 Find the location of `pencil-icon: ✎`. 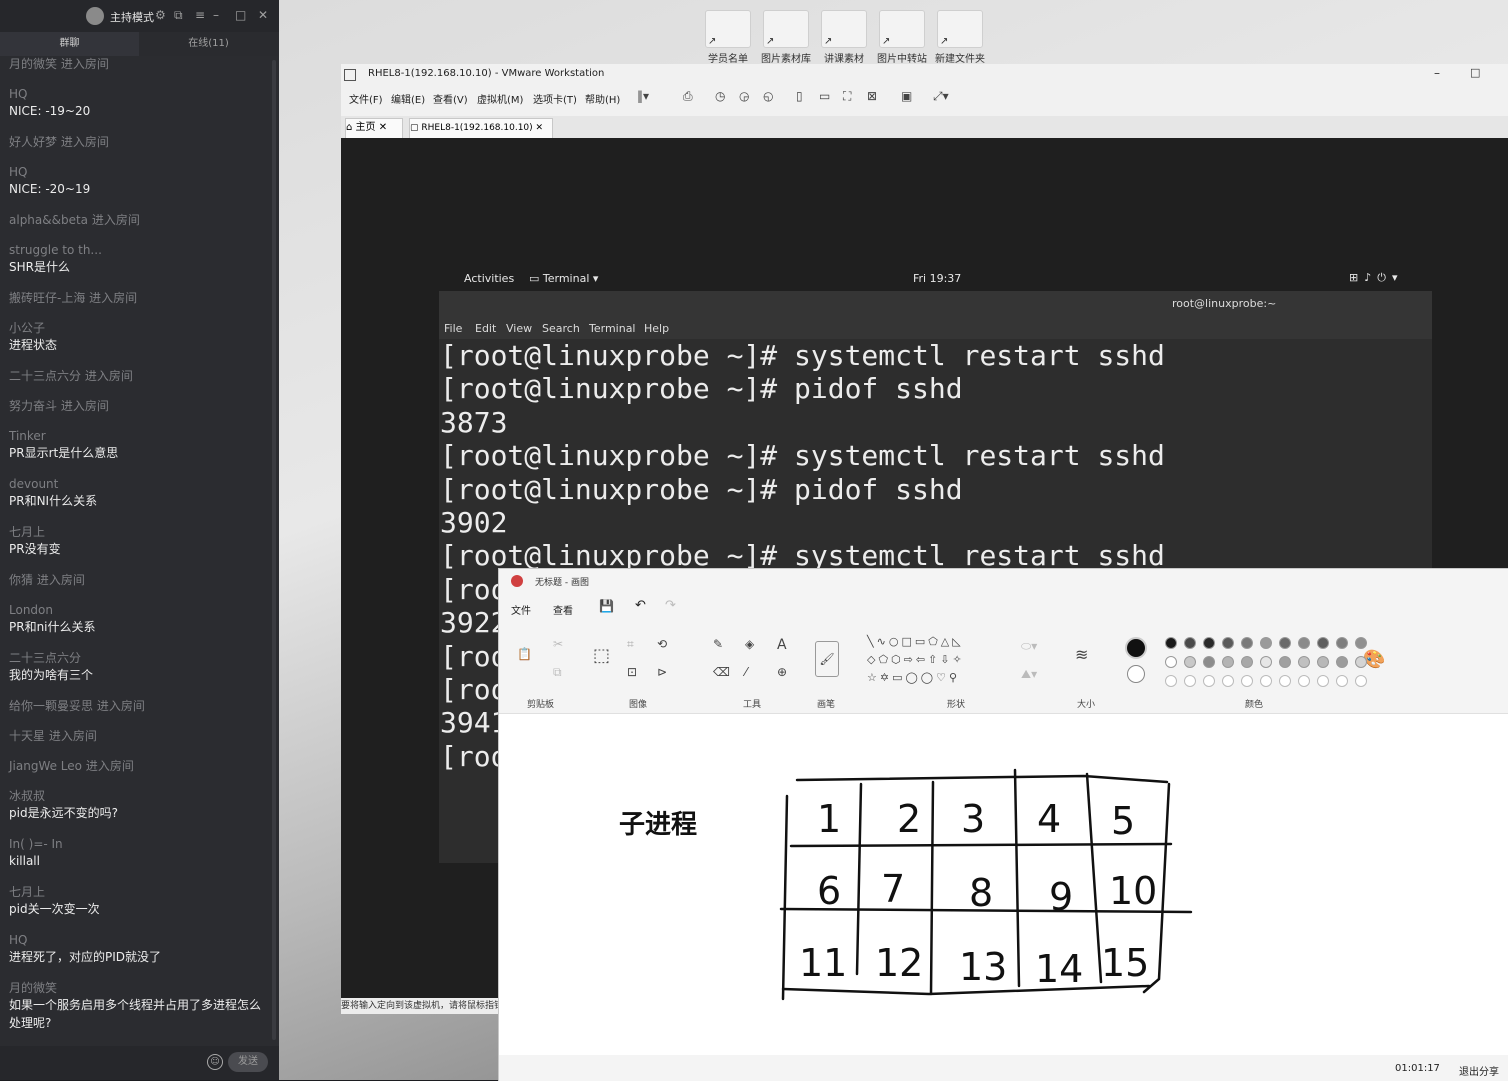

pencil-icon: ✎ is located at coordinates (718, 644).